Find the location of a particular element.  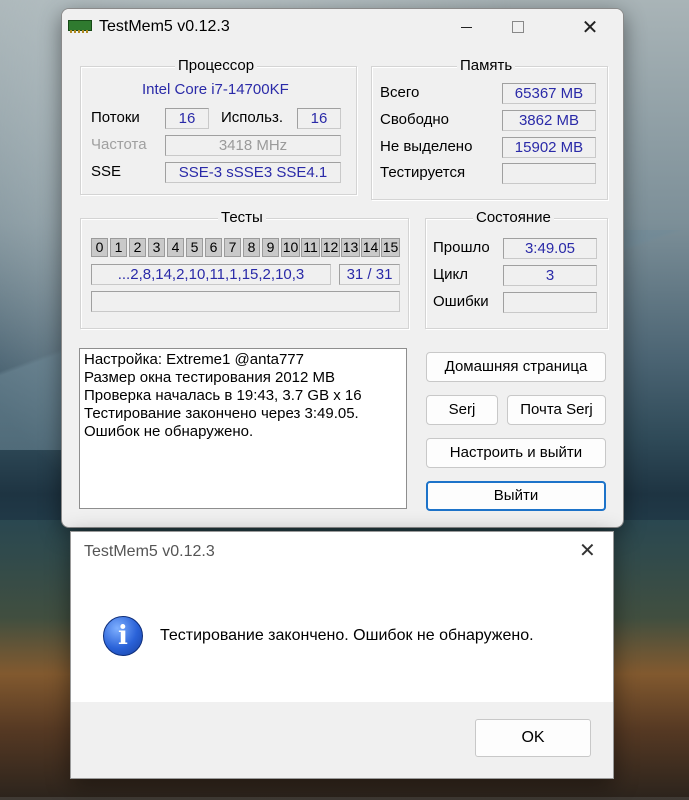

elapsed-value: 3:49.05 is located at coordinates (550, 248).